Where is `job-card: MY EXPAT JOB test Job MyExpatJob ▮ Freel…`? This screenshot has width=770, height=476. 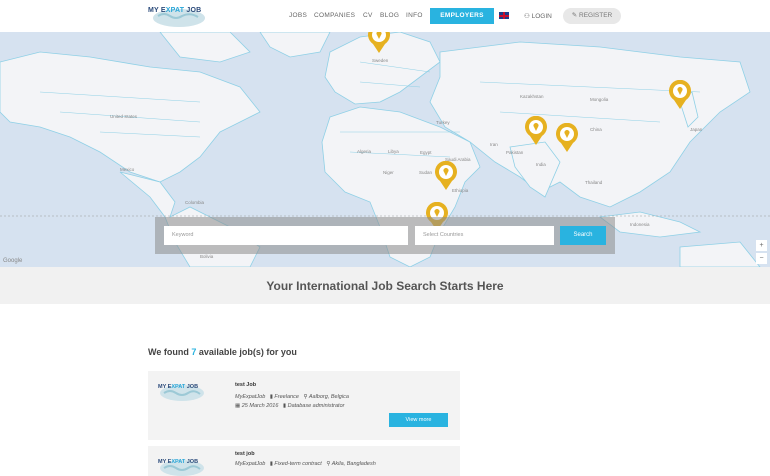 job-card: MY EXPAT JOB test Job MyExpatJob ▮ Freel… is located at coordinates (304, 405).